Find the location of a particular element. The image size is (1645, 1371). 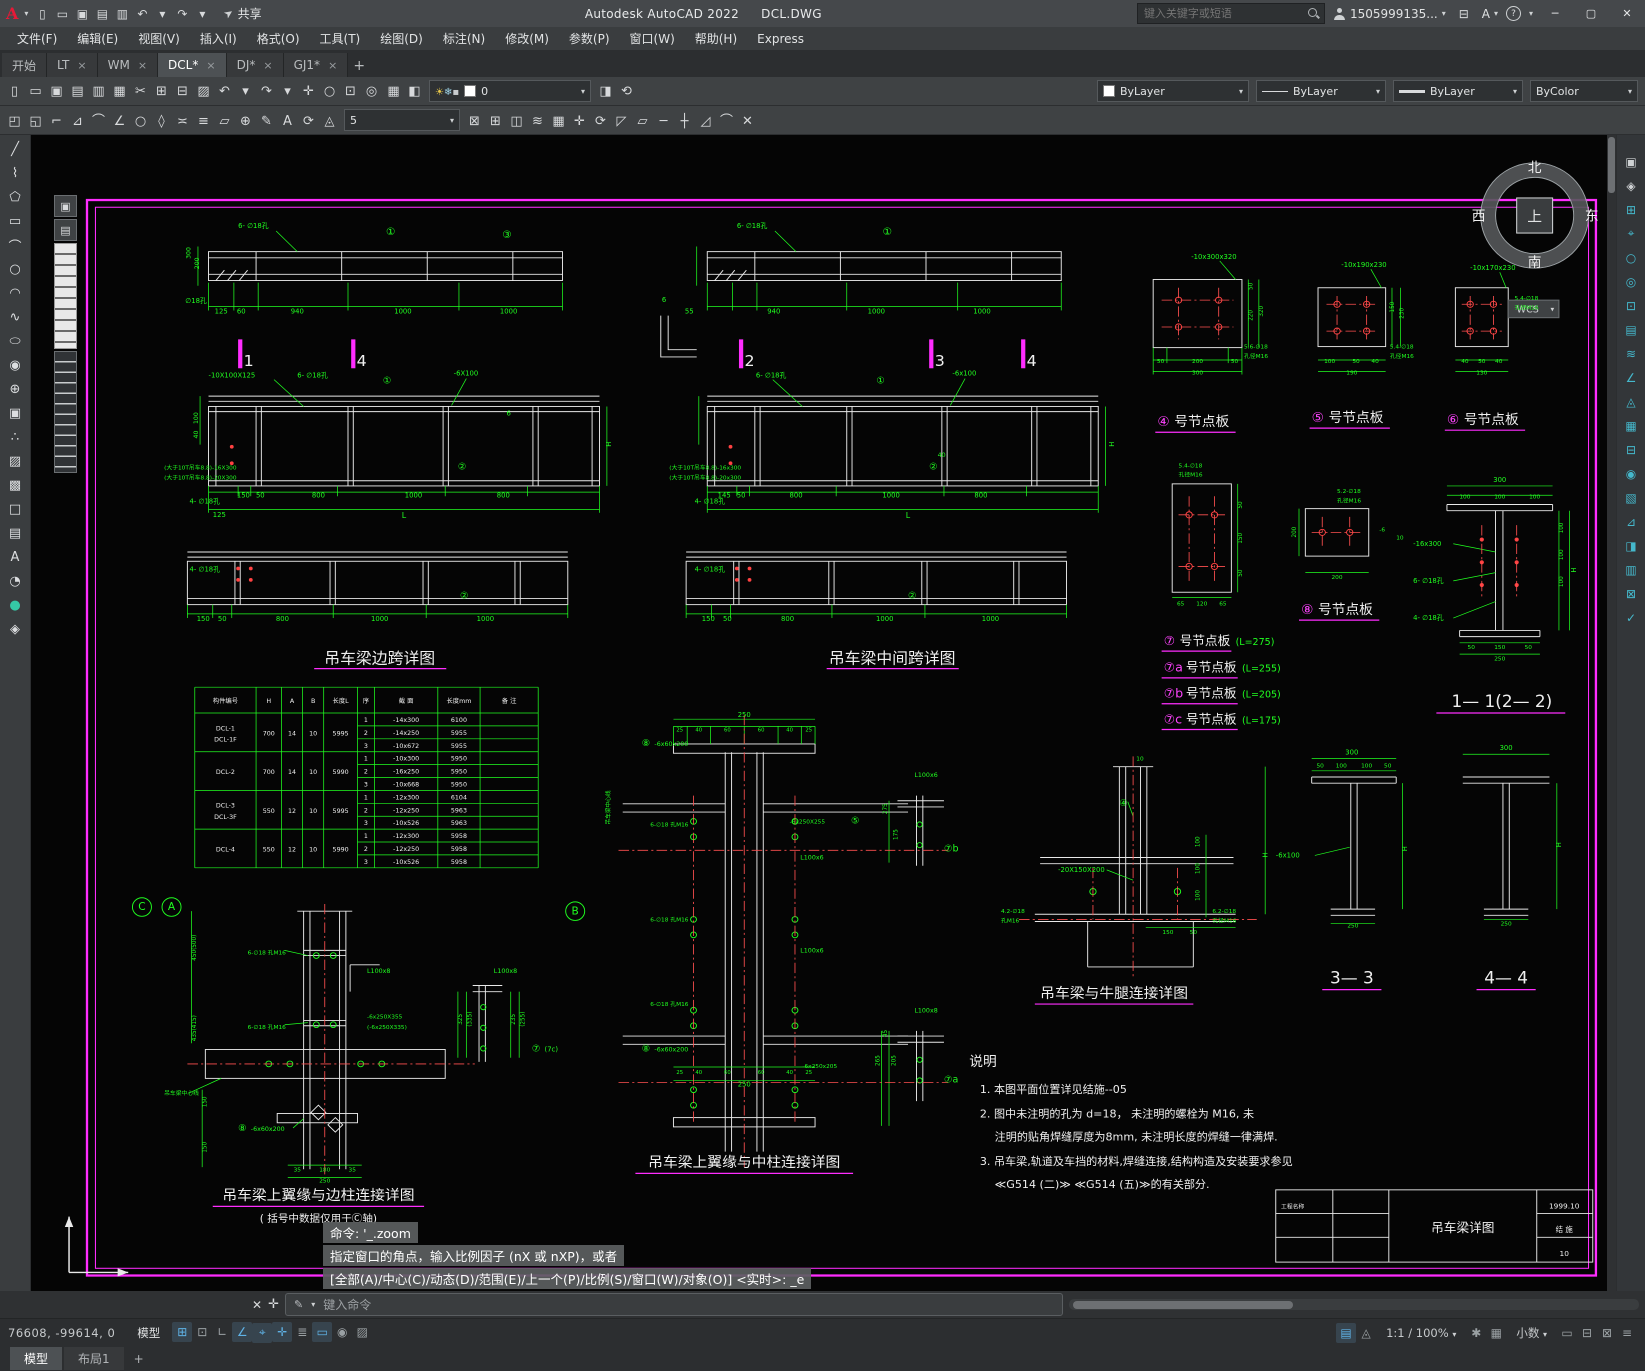

dim-angular-icon: ∠ is located at coordinates (119, 121).